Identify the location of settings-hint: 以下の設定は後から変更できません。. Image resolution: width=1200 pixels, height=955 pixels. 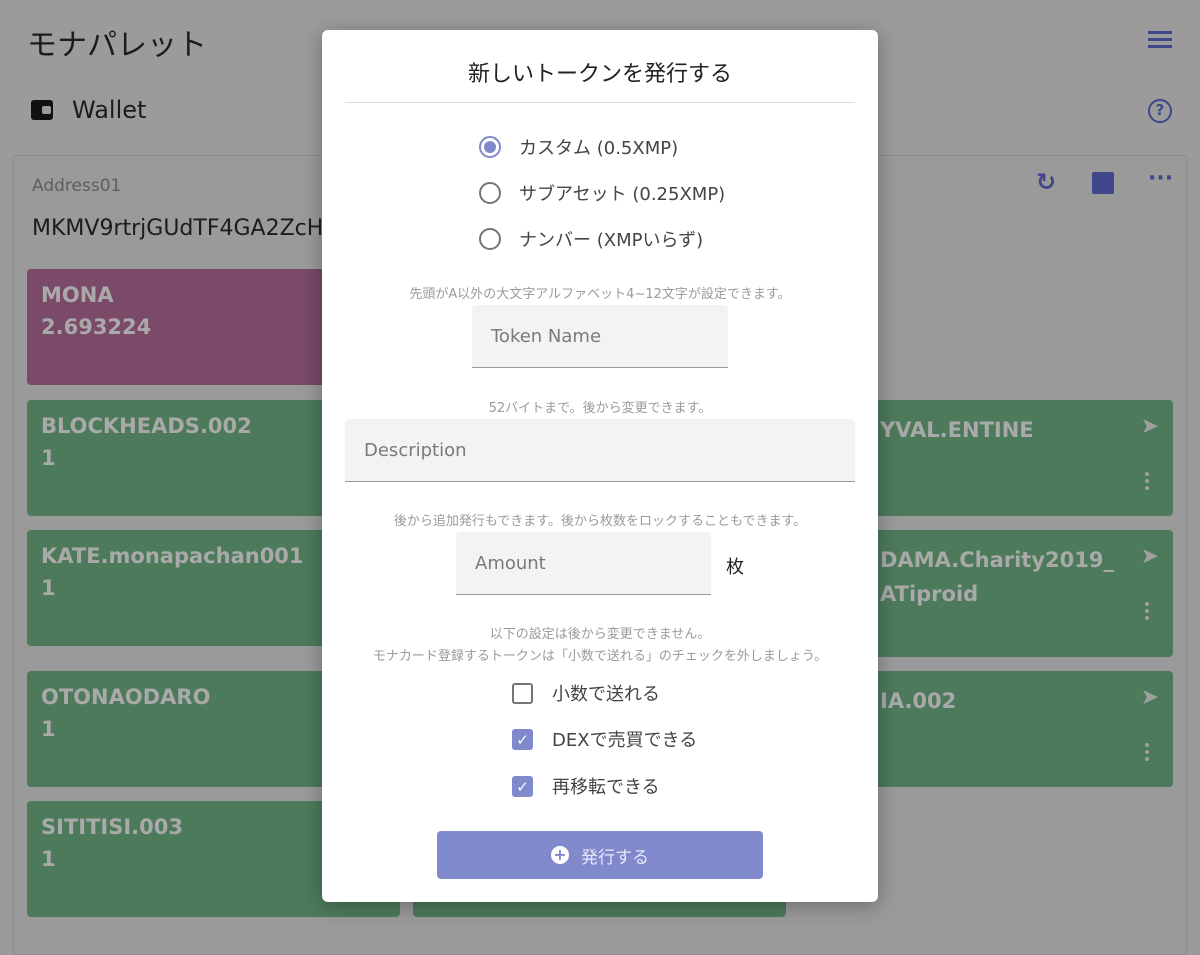
(600, 634).